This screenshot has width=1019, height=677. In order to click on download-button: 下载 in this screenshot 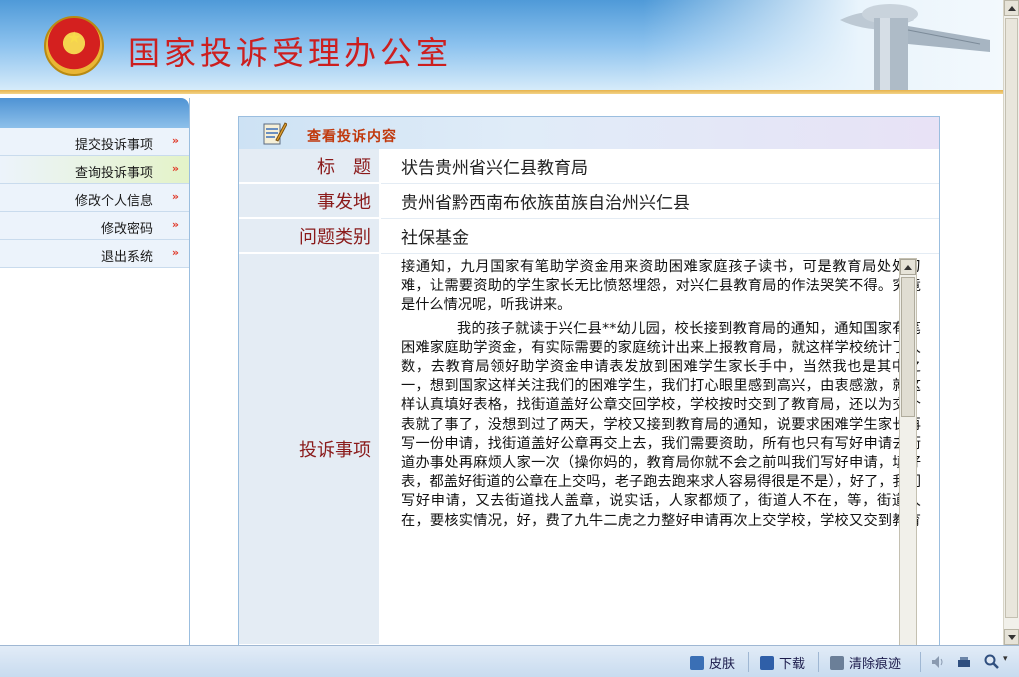, I will do `click(782, 662)`.